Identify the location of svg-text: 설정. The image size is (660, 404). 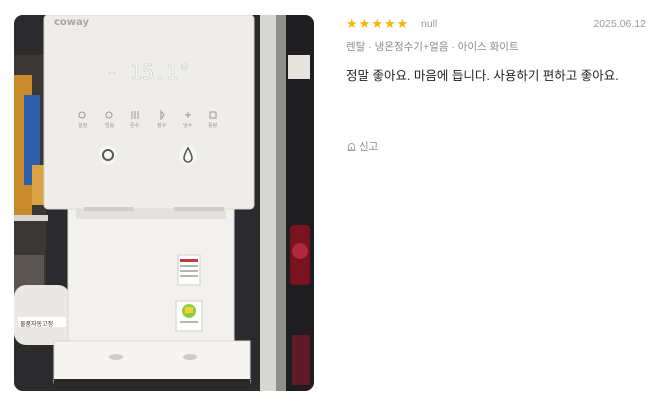
(82, 125).